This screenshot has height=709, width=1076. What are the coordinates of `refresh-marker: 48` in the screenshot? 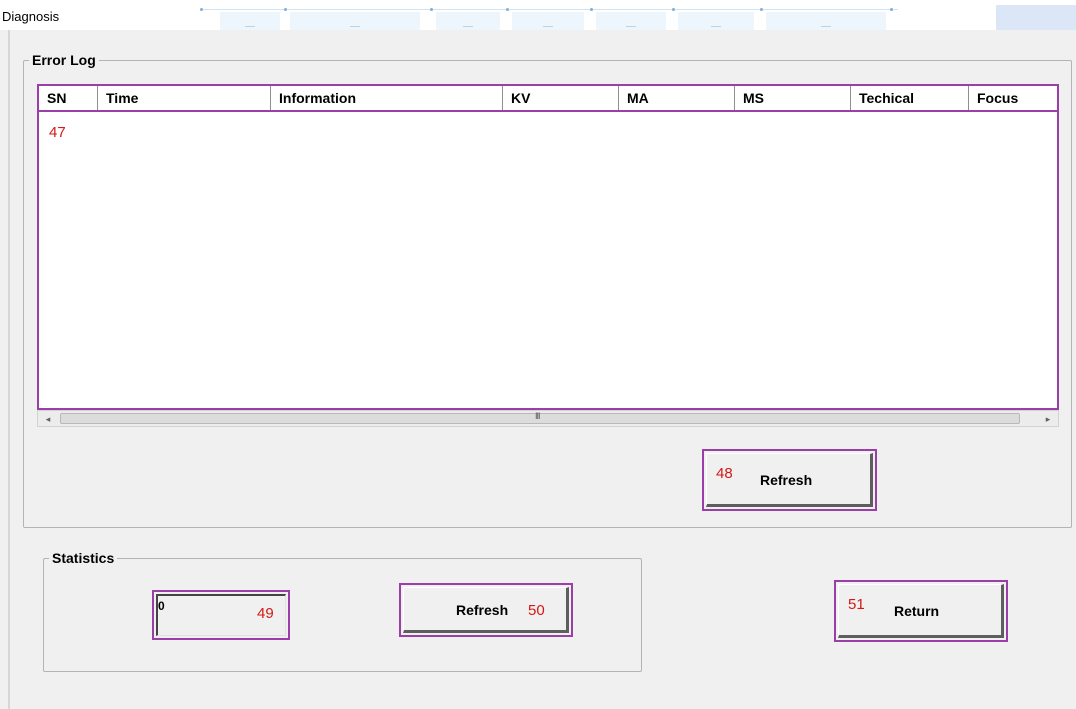 It's located at (724, 473).